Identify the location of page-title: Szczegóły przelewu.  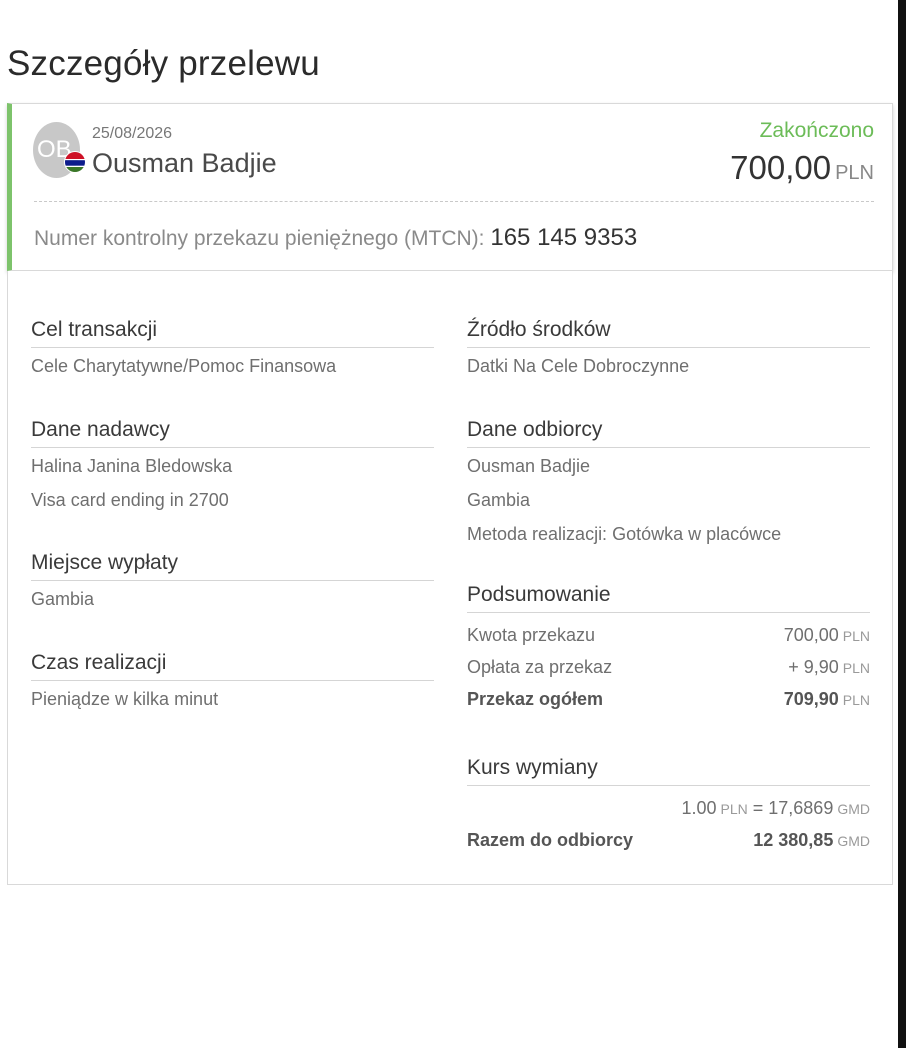
(163, 63).